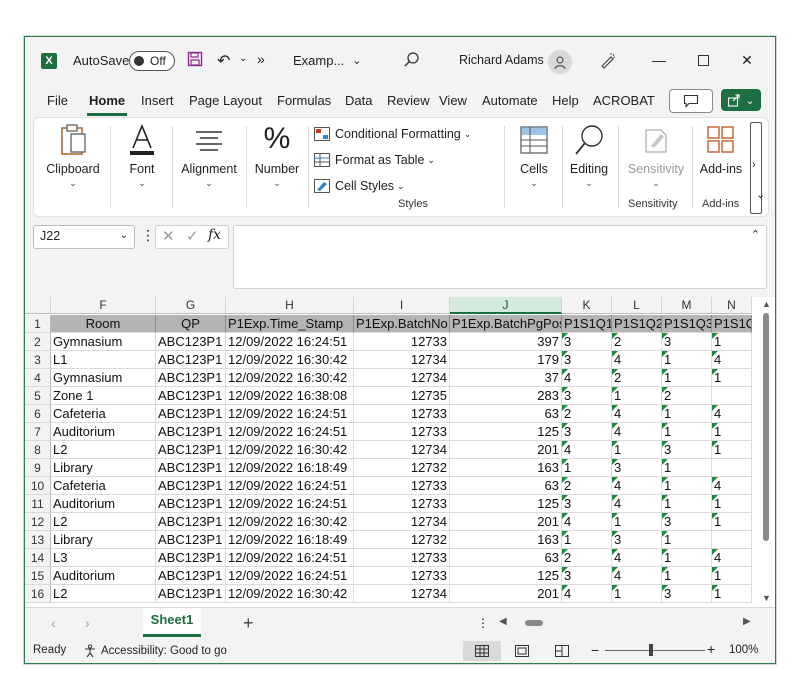 The height and width of the screenshot is (700, 800). Describe the element at coordinates (503, 621) in the screenshot. I see `scroll-left-icon: ◀` at that location.